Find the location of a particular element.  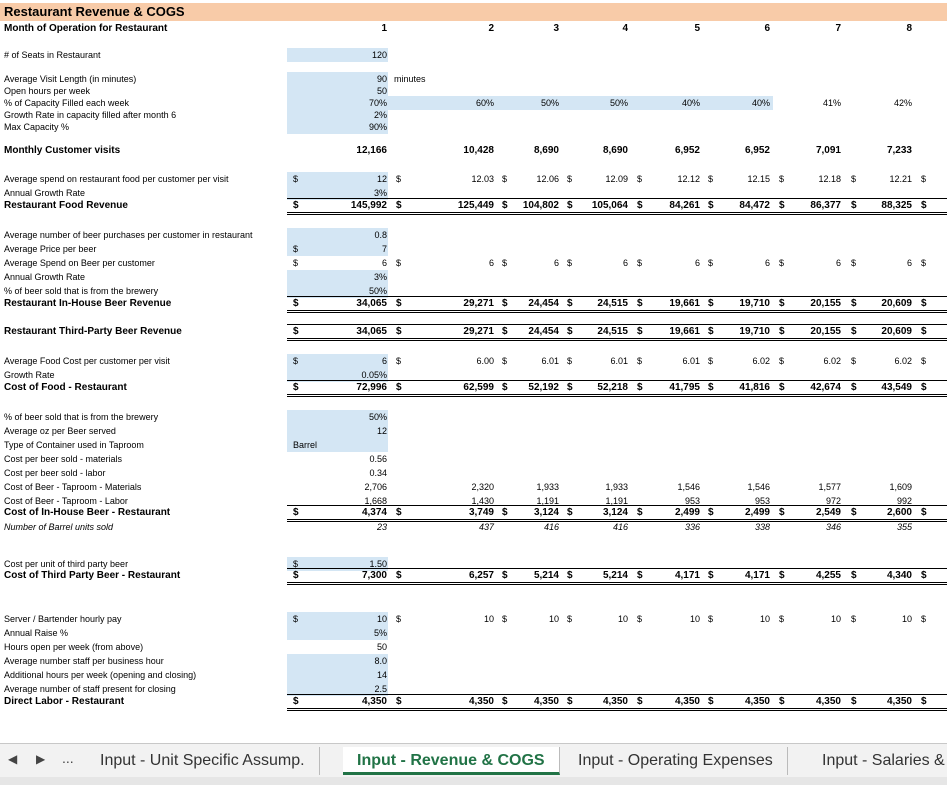

value-month-8: 88,325 is located at coordinates (896, 205).